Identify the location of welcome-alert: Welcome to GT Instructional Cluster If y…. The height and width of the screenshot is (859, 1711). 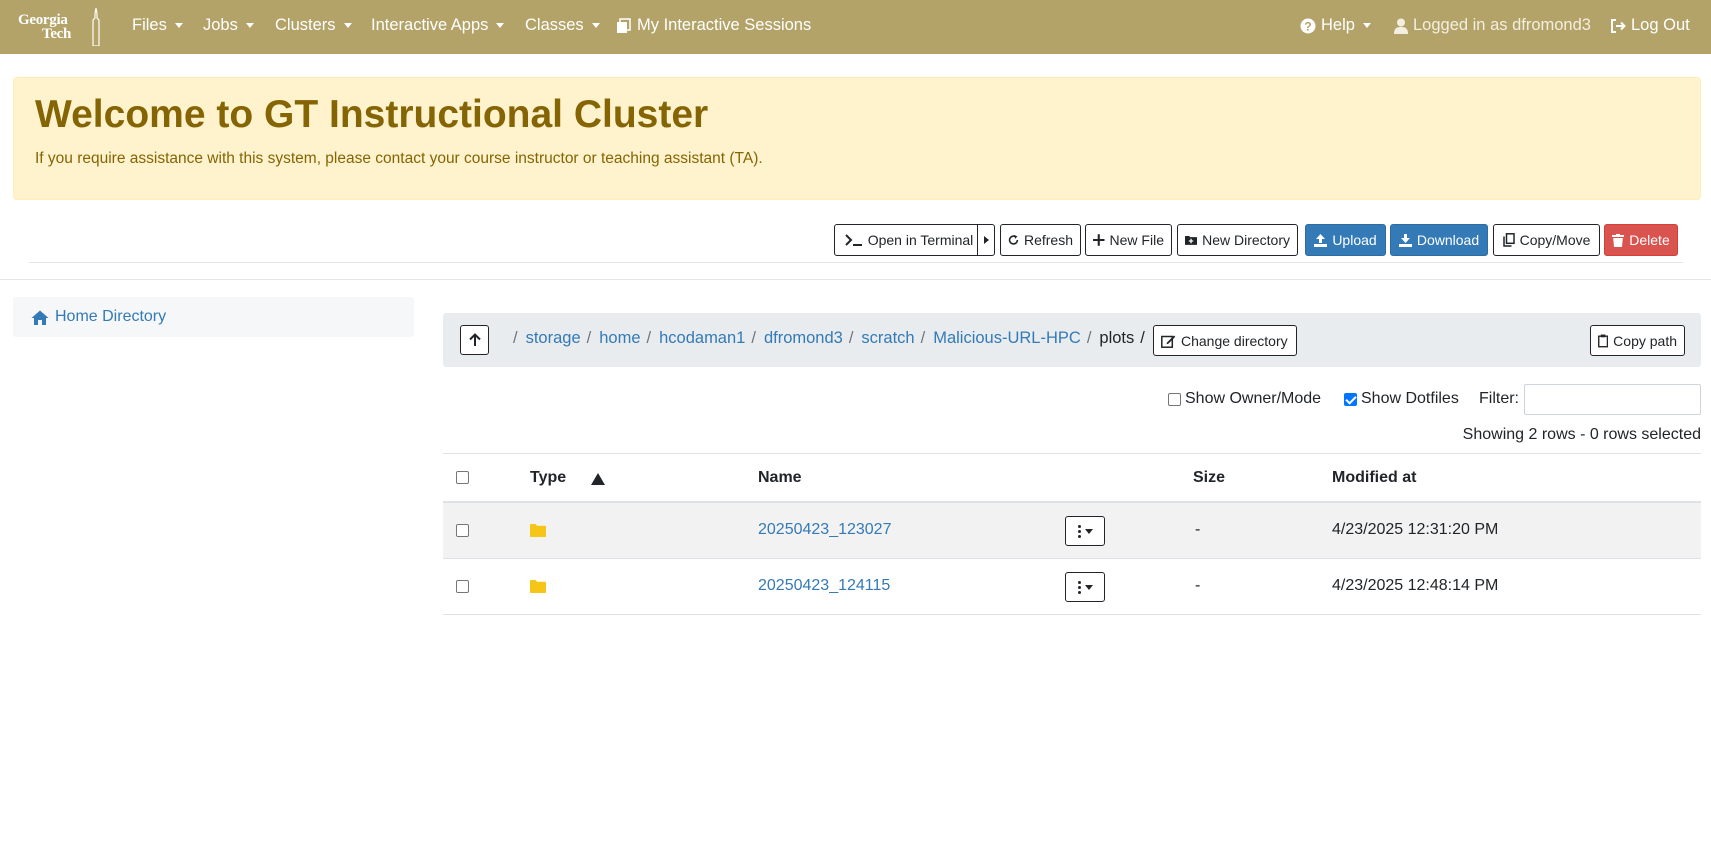
(857, 138).